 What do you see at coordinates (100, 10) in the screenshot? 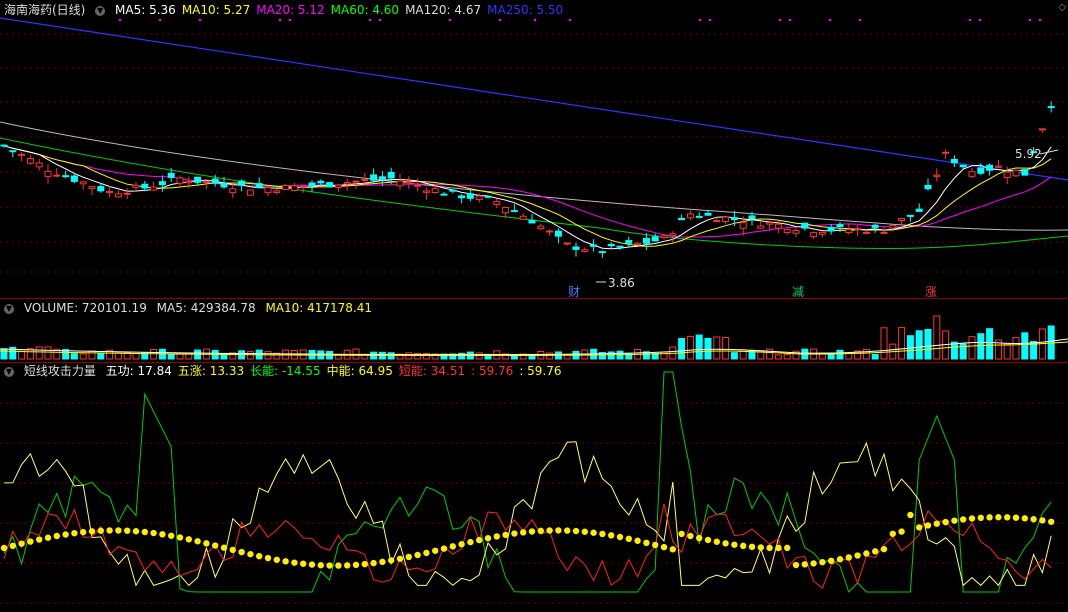
I see `settings-toggle-icon: ▼` at bounding box center [100, 10].